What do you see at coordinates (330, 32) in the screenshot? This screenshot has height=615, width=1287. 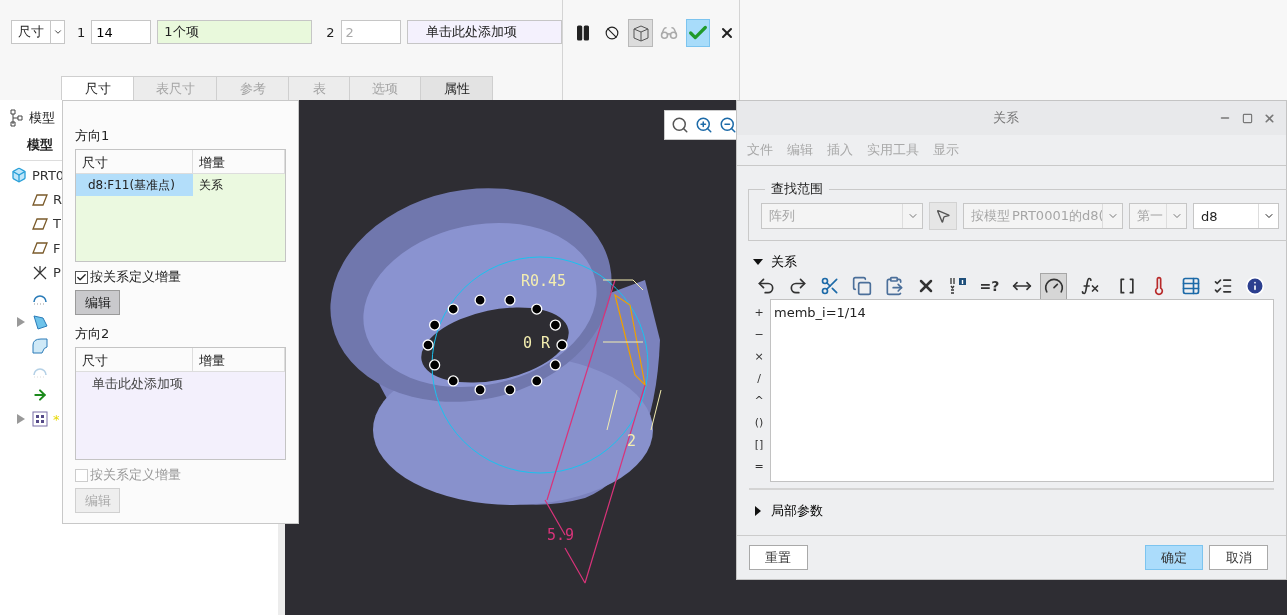 I see `direction-label: 2` at bounding box center [330, 32].